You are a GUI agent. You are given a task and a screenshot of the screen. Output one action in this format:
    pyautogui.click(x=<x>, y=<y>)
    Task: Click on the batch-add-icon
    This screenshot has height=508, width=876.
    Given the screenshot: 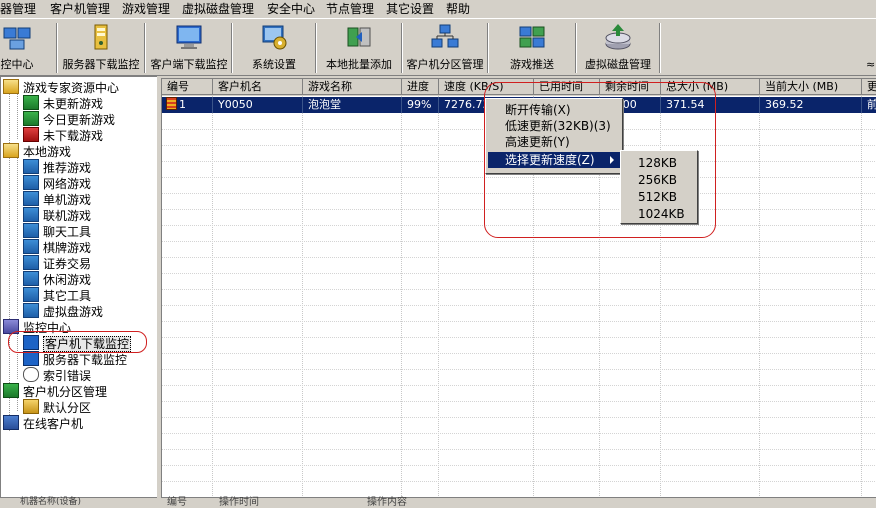 What is the action you would take?
    pyautogui.click(x=359, y=37)
    